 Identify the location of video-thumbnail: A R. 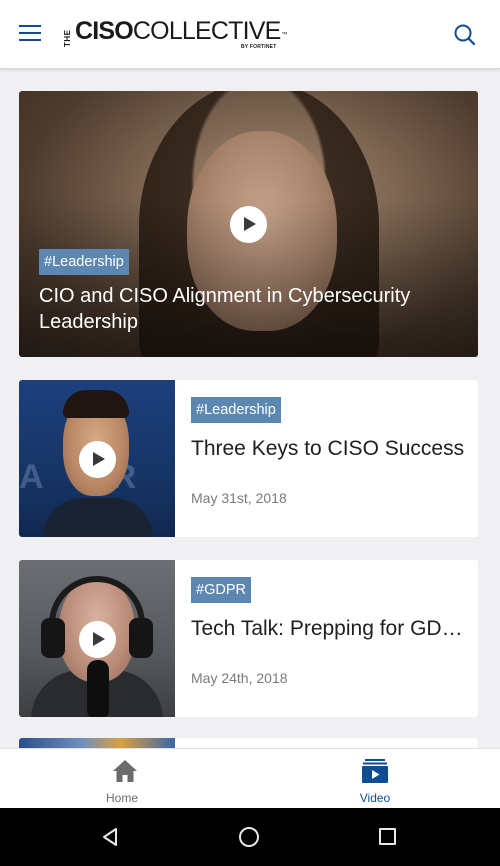
(97, 458).